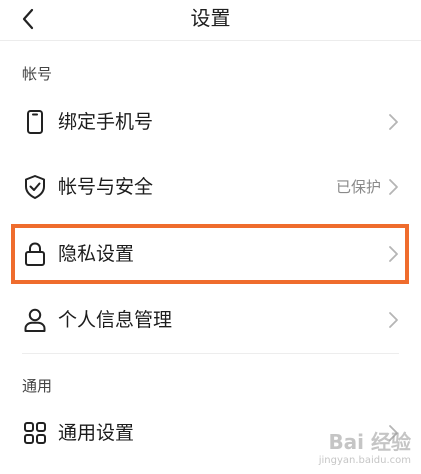 Image resolution: width=421 pixels, height=474 pixels. Describe the element at coordinates (106, 122) in the screenshot. I see `settings-item-label: 绑定手机号` at that location.